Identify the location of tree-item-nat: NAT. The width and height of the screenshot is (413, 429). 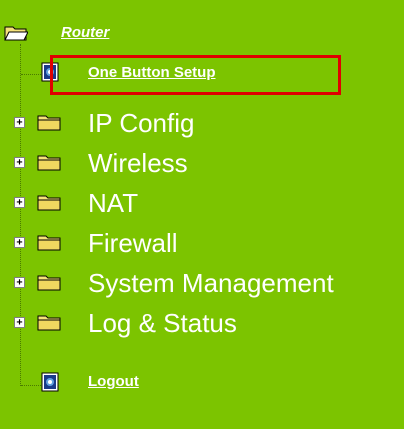
(113, 203).